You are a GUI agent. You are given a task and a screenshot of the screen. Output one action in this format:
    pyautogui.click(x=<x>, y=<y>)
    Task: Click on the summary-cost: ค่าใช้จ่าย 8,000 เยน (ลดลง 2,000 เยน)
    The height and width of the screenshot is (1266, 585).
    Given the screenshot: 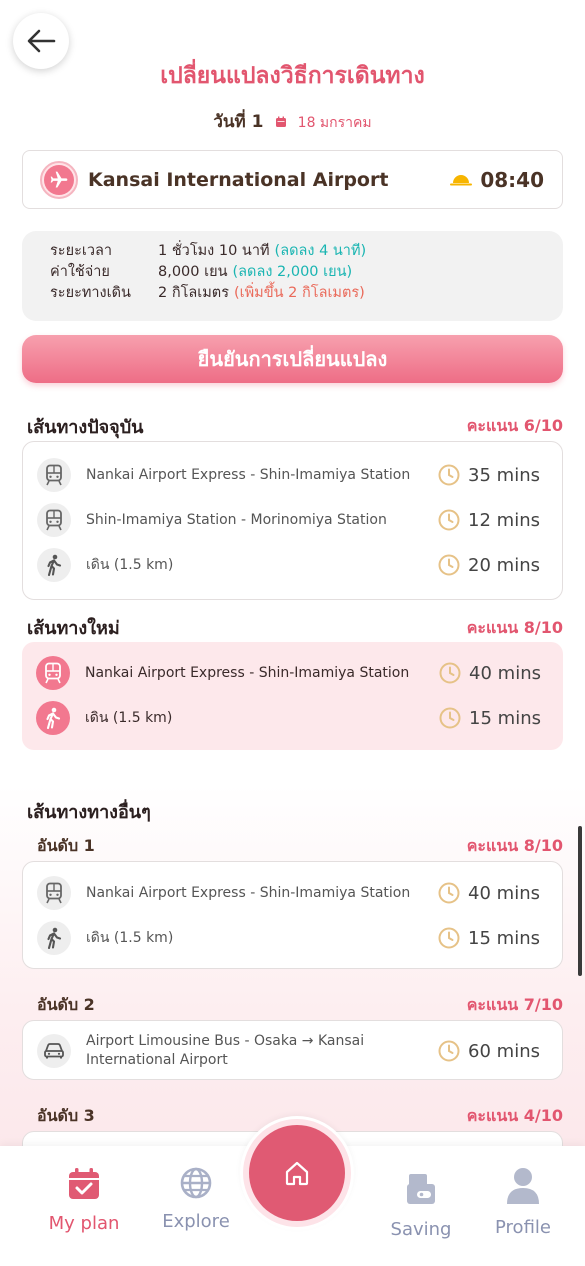 What is the action you would take?
    pyautogui.click(x=306, y=272)
    